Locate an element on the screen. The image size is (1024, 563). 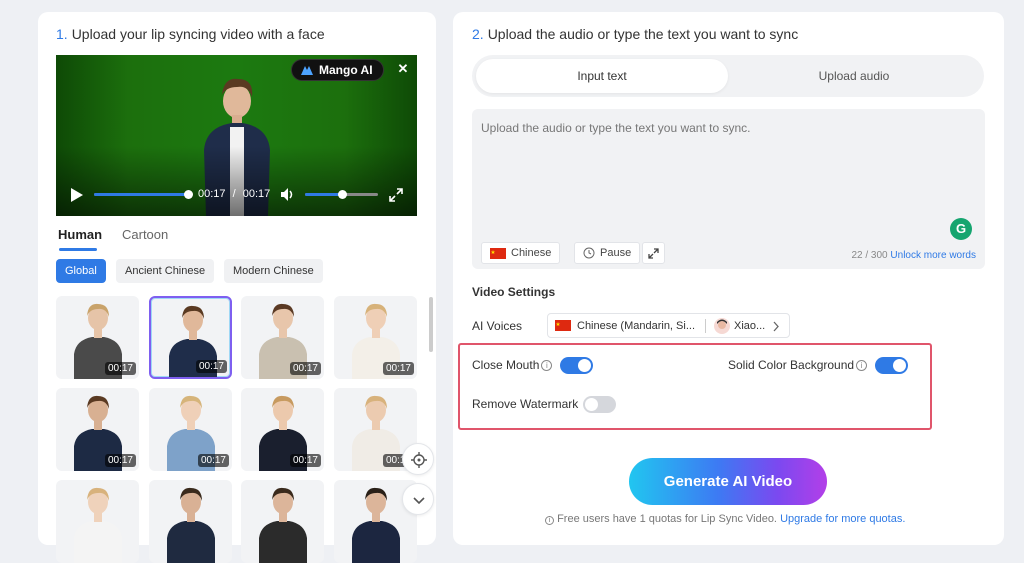
scrollbar is located at coordinates (431, 324).